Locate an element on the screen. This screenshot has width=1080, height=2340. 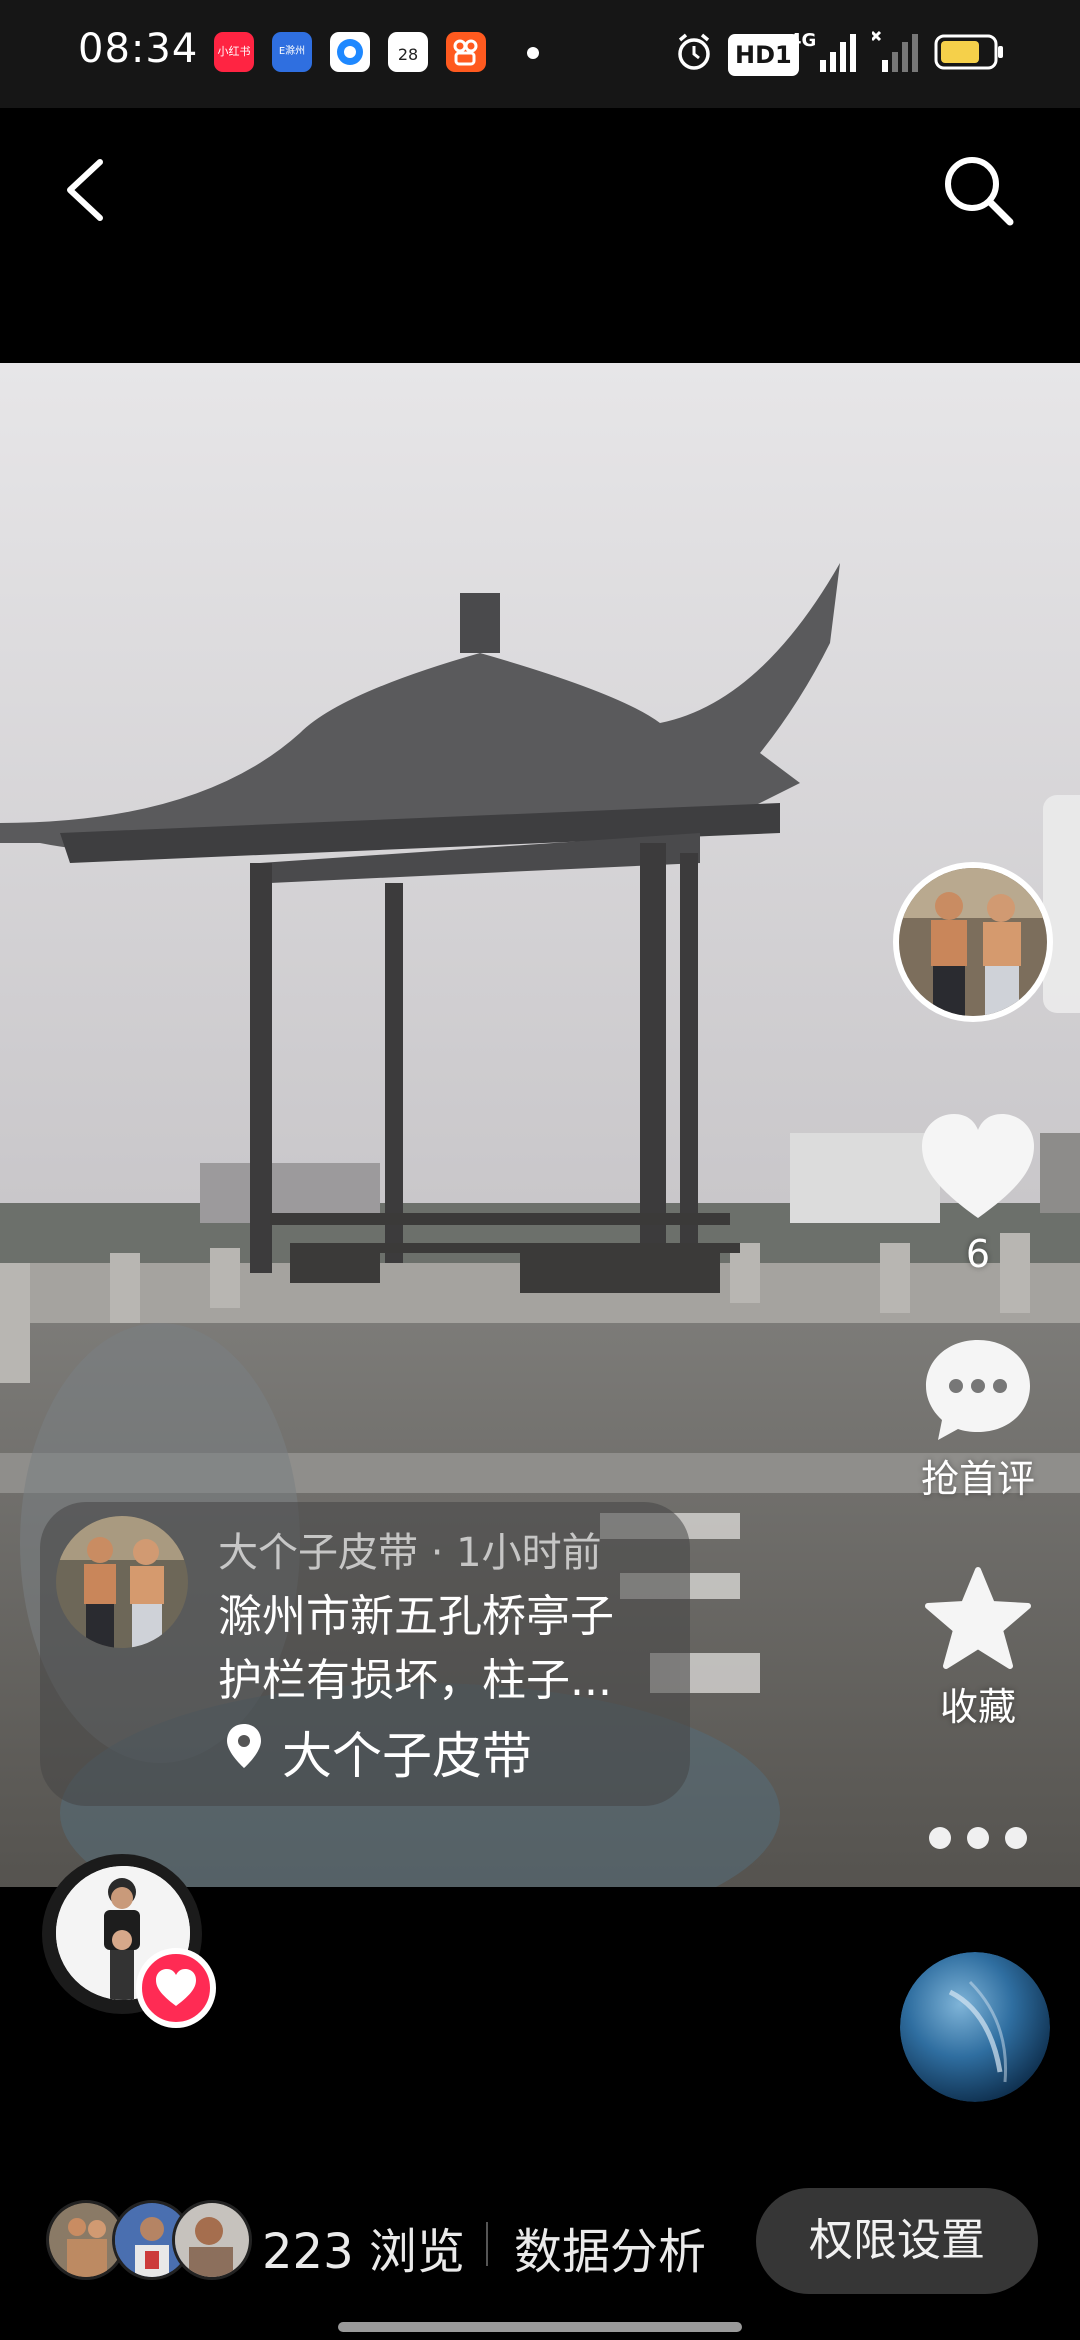
like-count: 6 is located at coordinates (978, 1254).